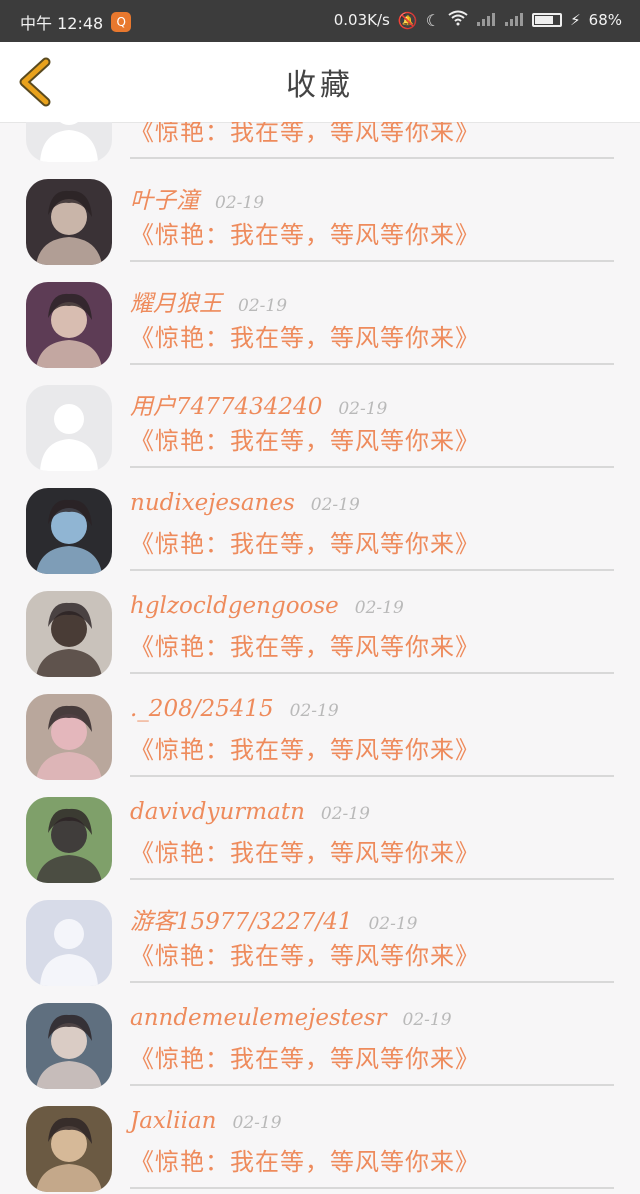 The image size is (640, 1194). I want to click on wifi-icon, so click(458, 20).